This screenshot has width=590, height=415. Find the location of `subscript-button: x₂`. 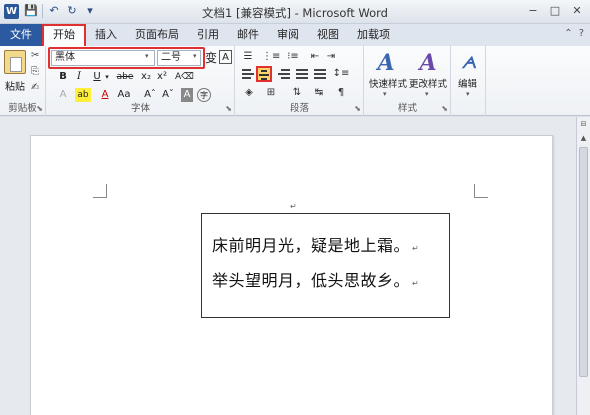

subscript-button: x₂ is located at coordinates (146, 77).